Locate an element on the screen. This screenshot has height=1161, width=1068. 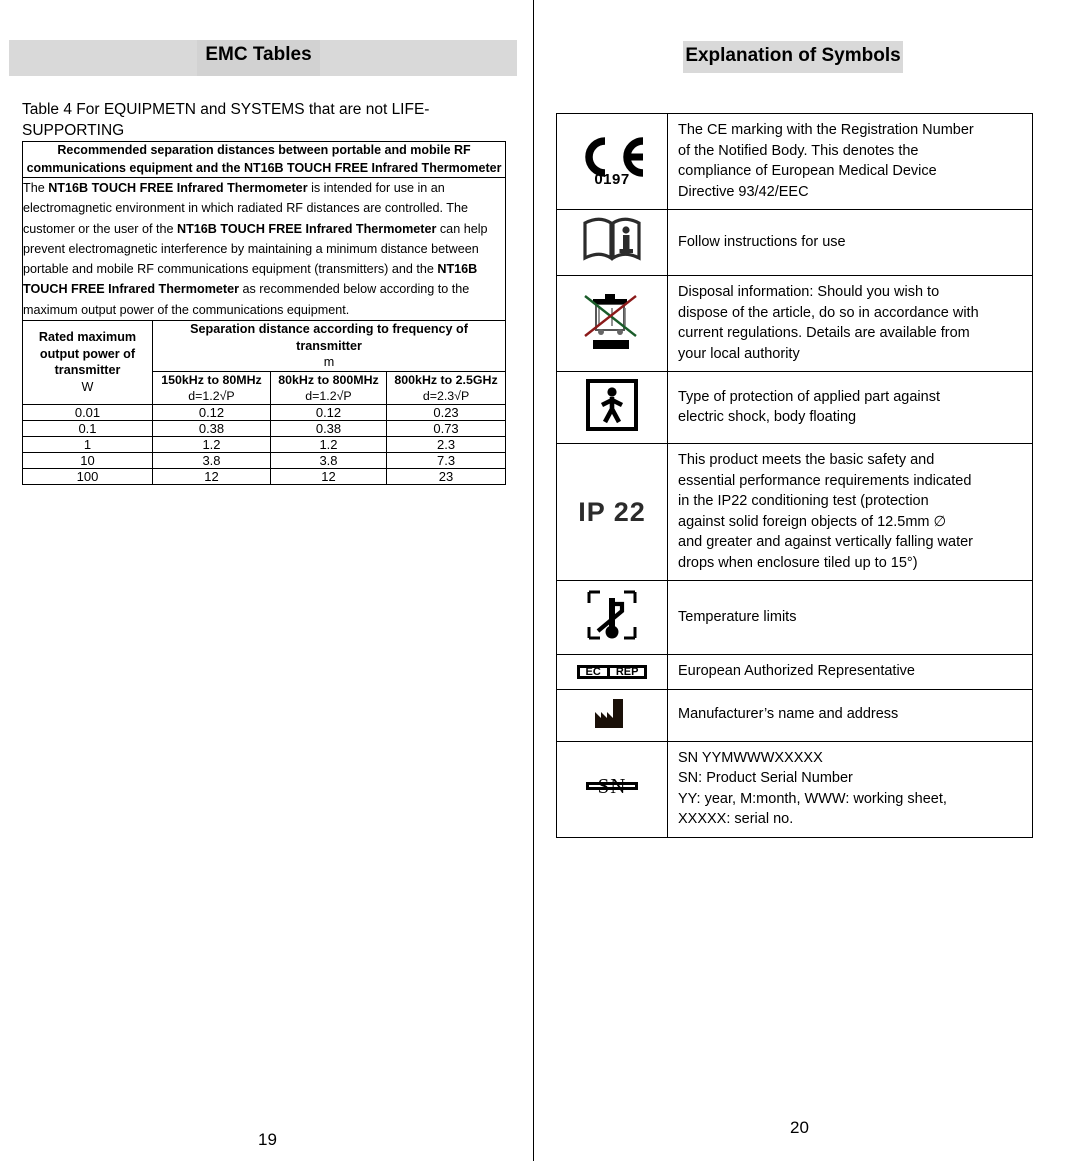
freq-range-2: 80kHz to 800MHz is located at coordinates (328, 379).